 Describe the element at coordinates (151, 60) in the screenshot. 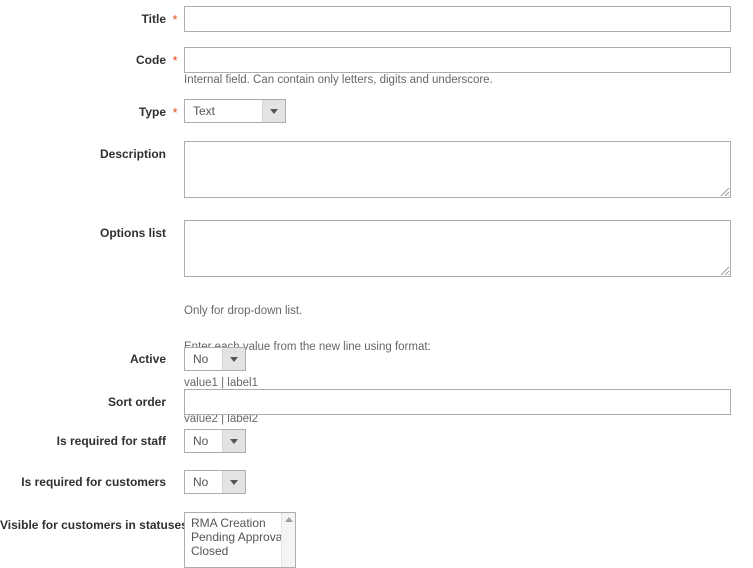

I see `label-code: Code` at that location.